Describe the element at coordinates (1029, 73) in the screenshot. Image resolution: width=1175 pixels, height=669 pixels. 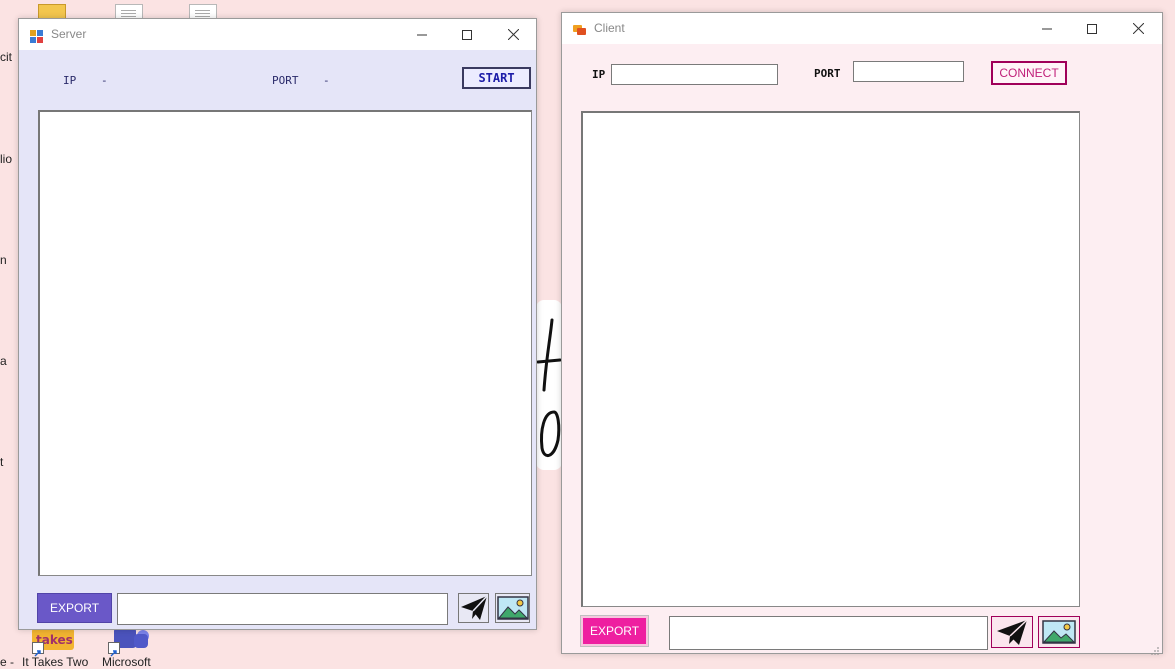
I see `connect-button: CONNECT` at that location.